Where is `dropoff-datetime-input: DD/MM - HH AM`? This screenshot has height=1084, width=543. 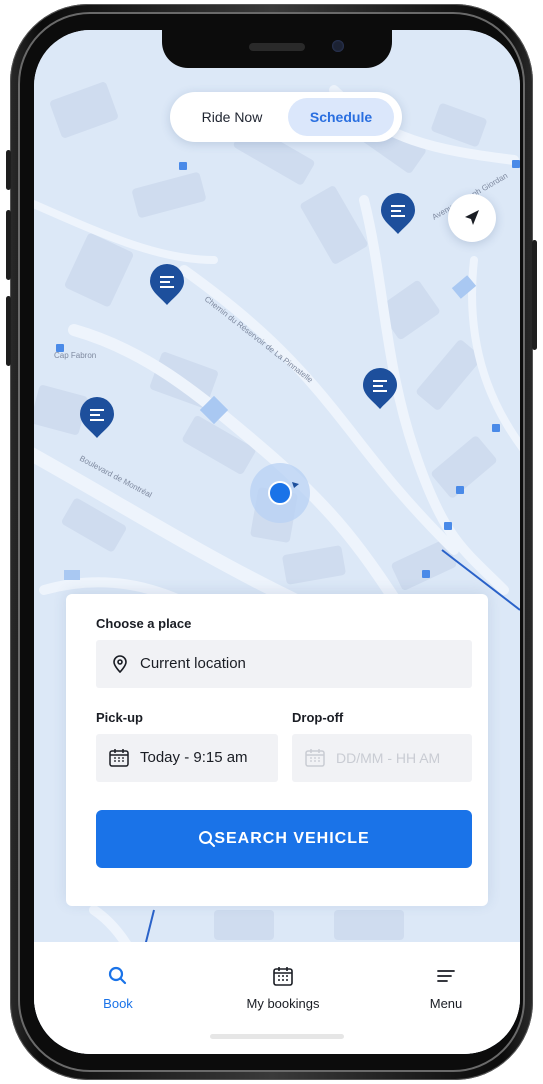 dropoff-datetime-input: DD/MM - HH AM is located at coordinates (382, 758).